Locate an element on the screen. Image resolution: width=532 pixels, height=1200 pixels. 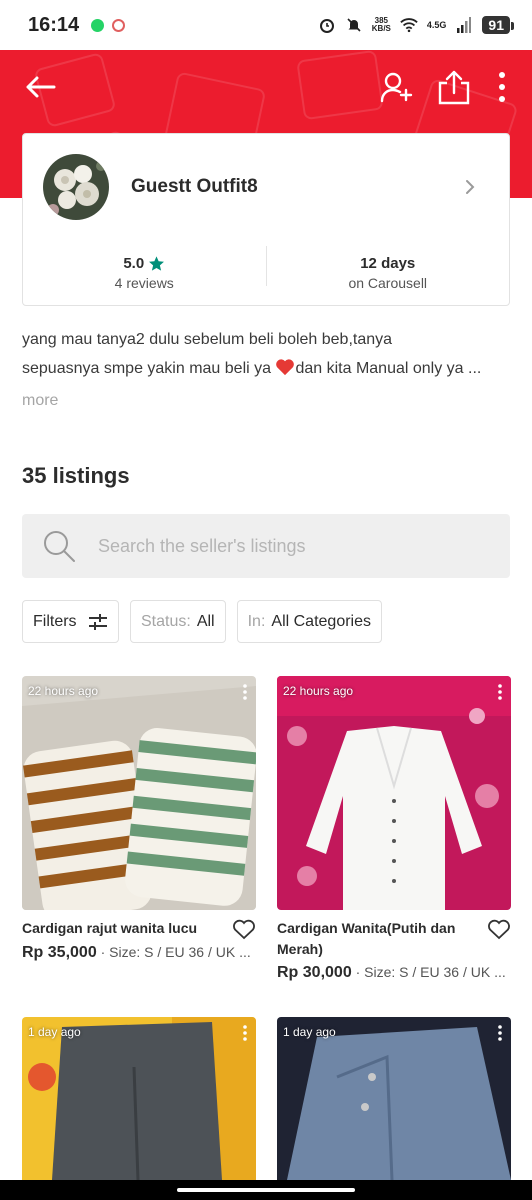
follow-button is located at coordinates (396, 87).